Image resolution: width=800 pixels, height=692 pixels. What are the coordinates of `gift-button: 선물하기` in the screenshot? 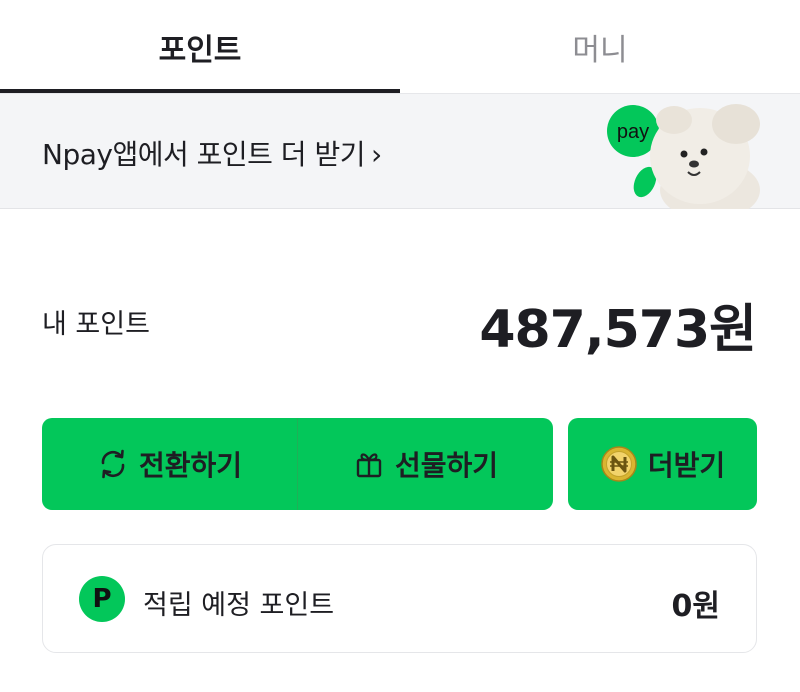 It's located at (425, 464).